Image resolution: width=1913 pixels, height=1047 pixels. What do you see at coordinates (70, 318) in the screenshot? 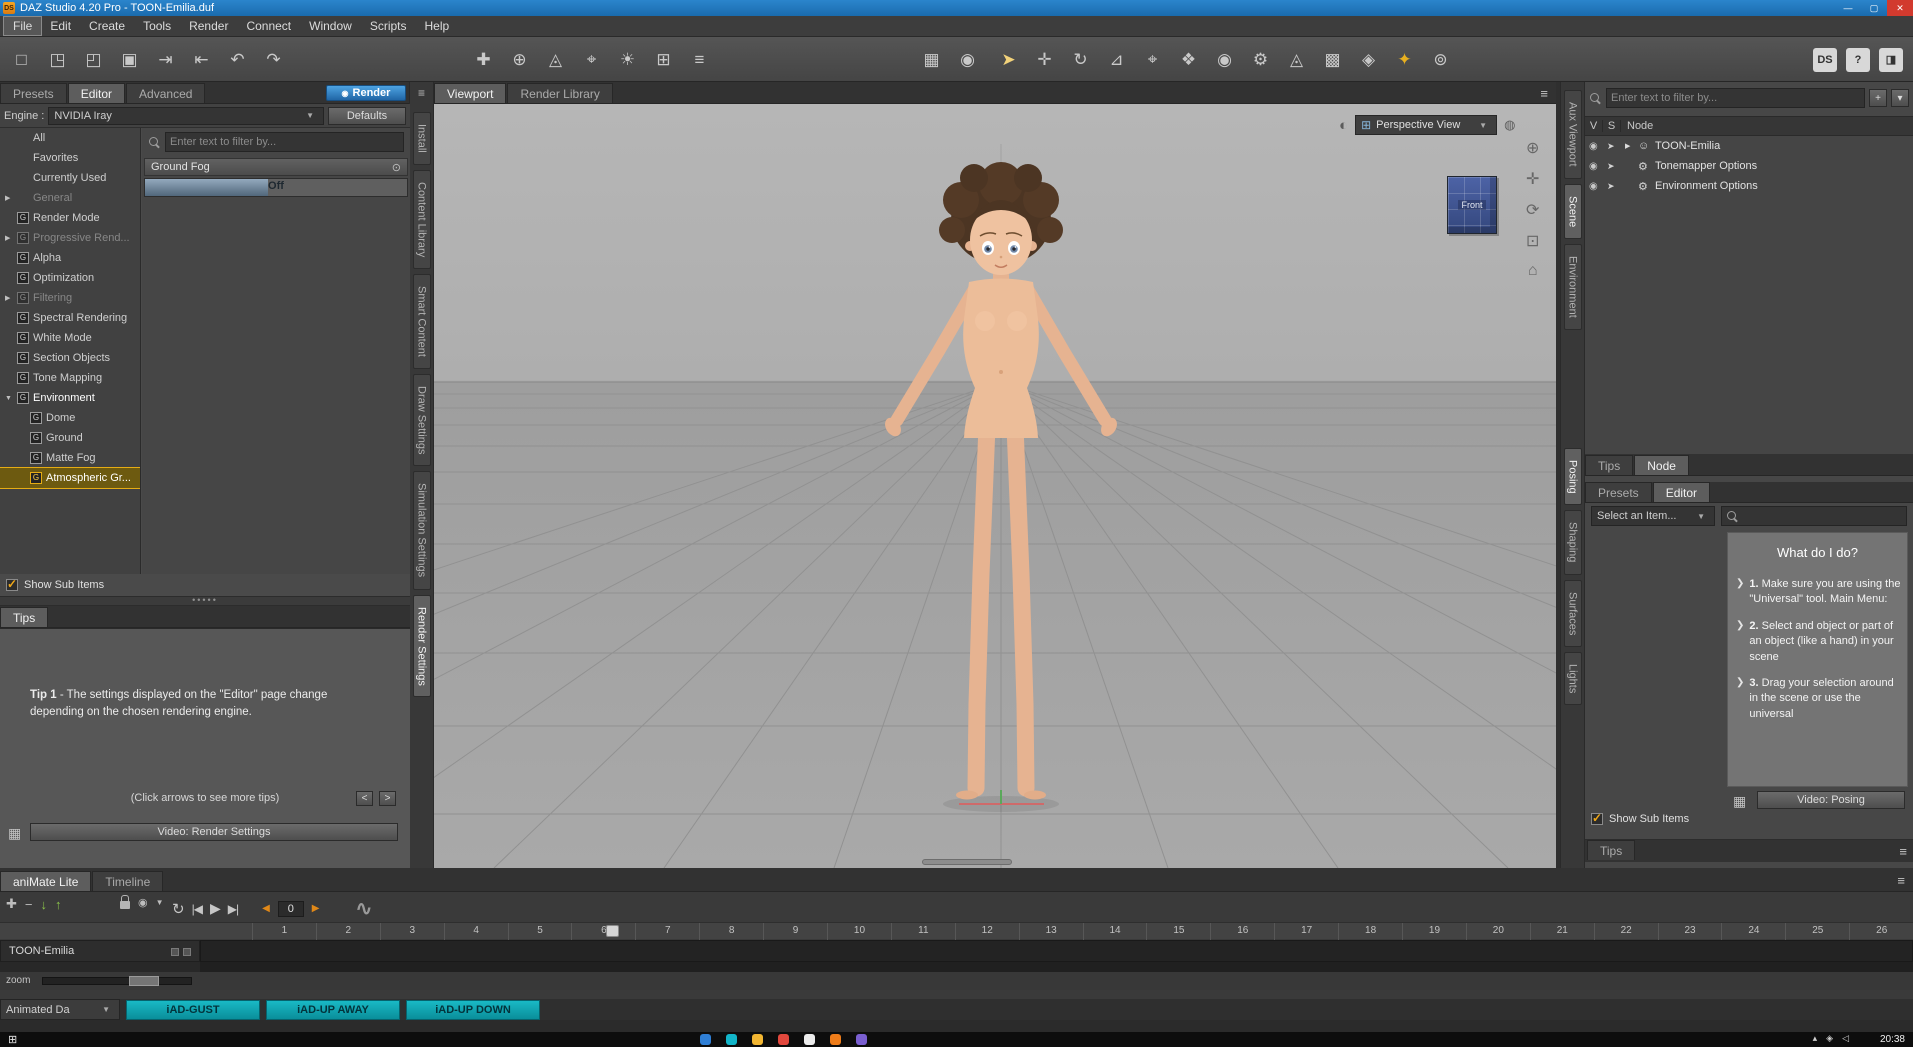
I see `category-item: G Spectral Rendering` at bounding box center [70, 318].